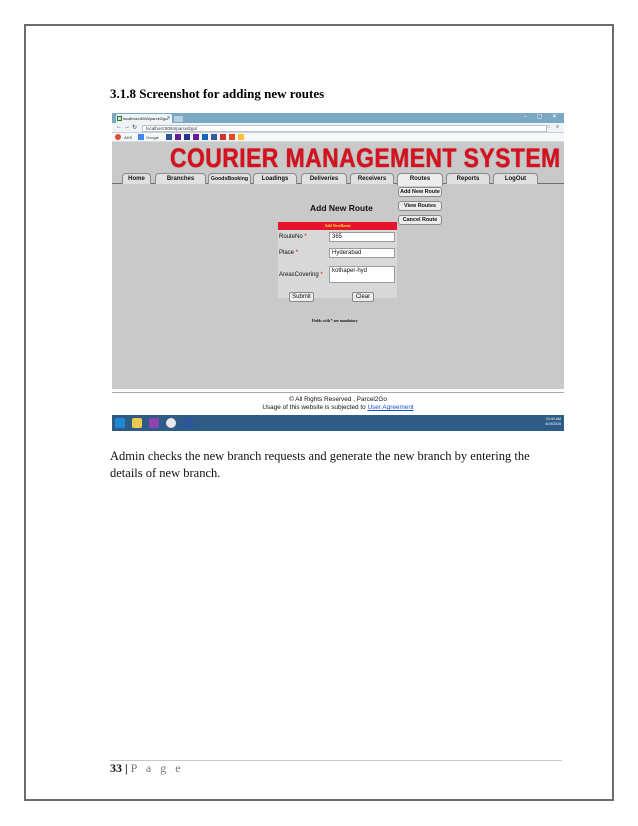 The image size is (638, 826). What do you see at coordinates (120, 423) in the screenshot?
I see `start-icon` at bounding box center [120, 423].